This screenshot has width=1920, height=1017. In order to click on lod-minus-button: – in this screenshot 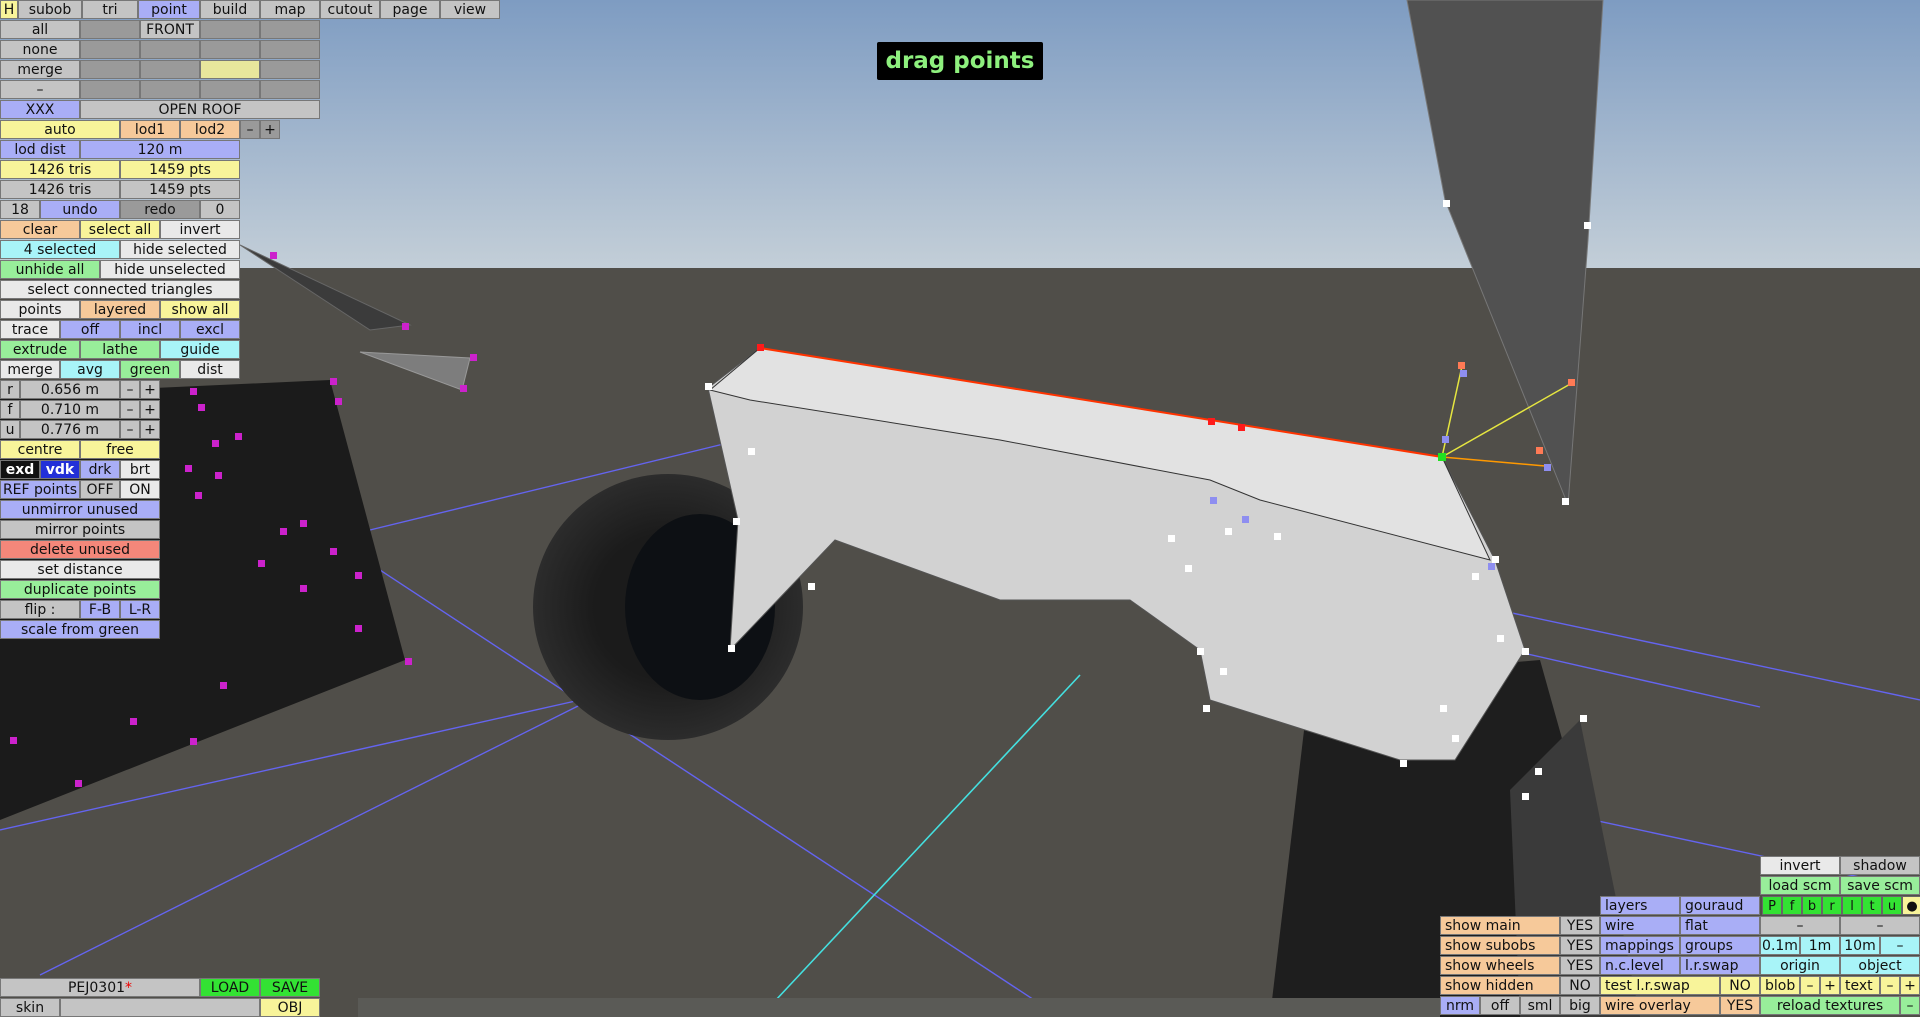, I will do `click(250, 129)`.